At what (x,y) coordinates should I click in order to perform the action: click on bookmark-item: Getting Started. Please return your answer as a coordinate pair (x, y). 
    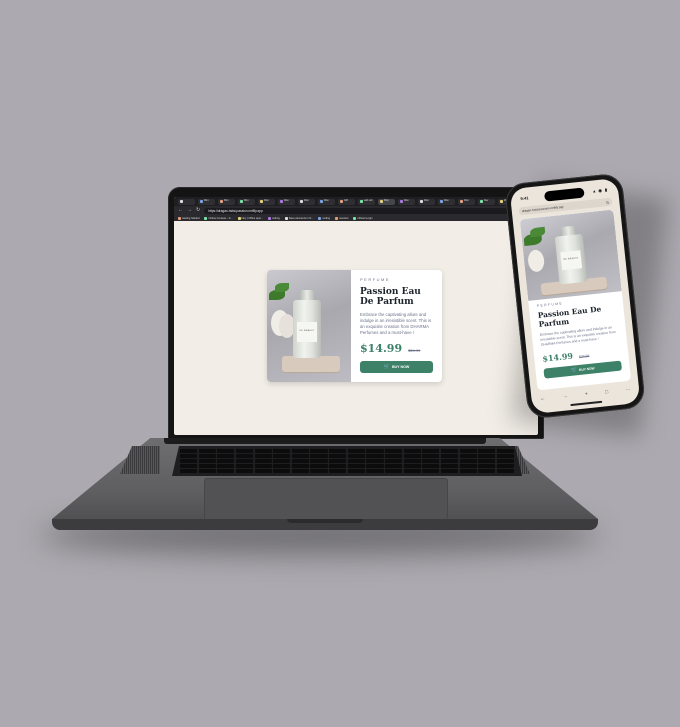
    Looking at the image, I should click on (189, 218).